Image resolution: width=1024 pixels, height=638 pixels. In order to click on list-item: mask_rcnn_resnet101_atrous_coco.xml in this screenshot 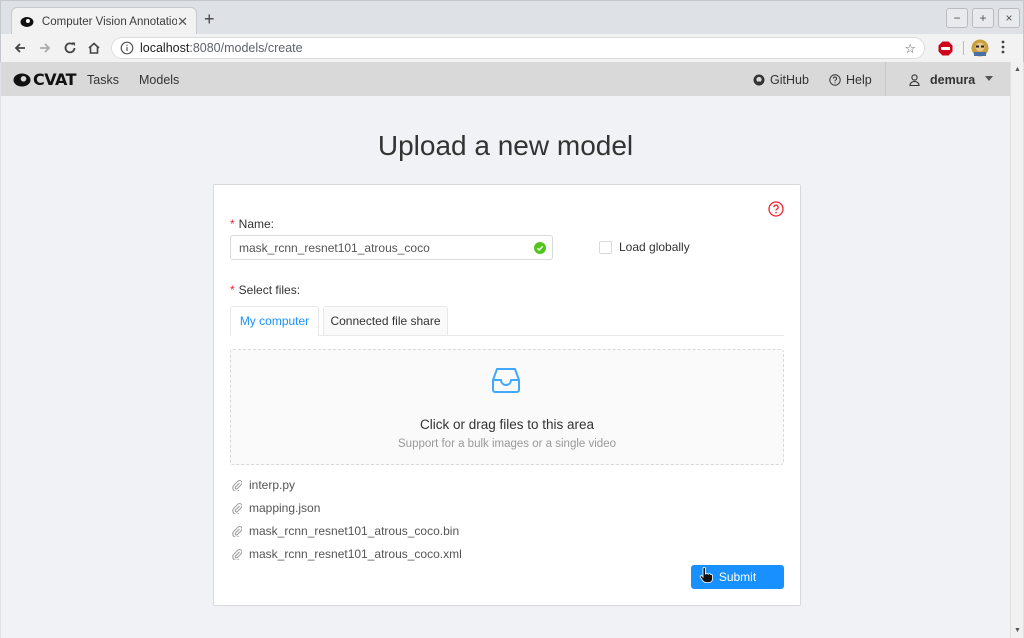, I will do `click(347, 553)`.